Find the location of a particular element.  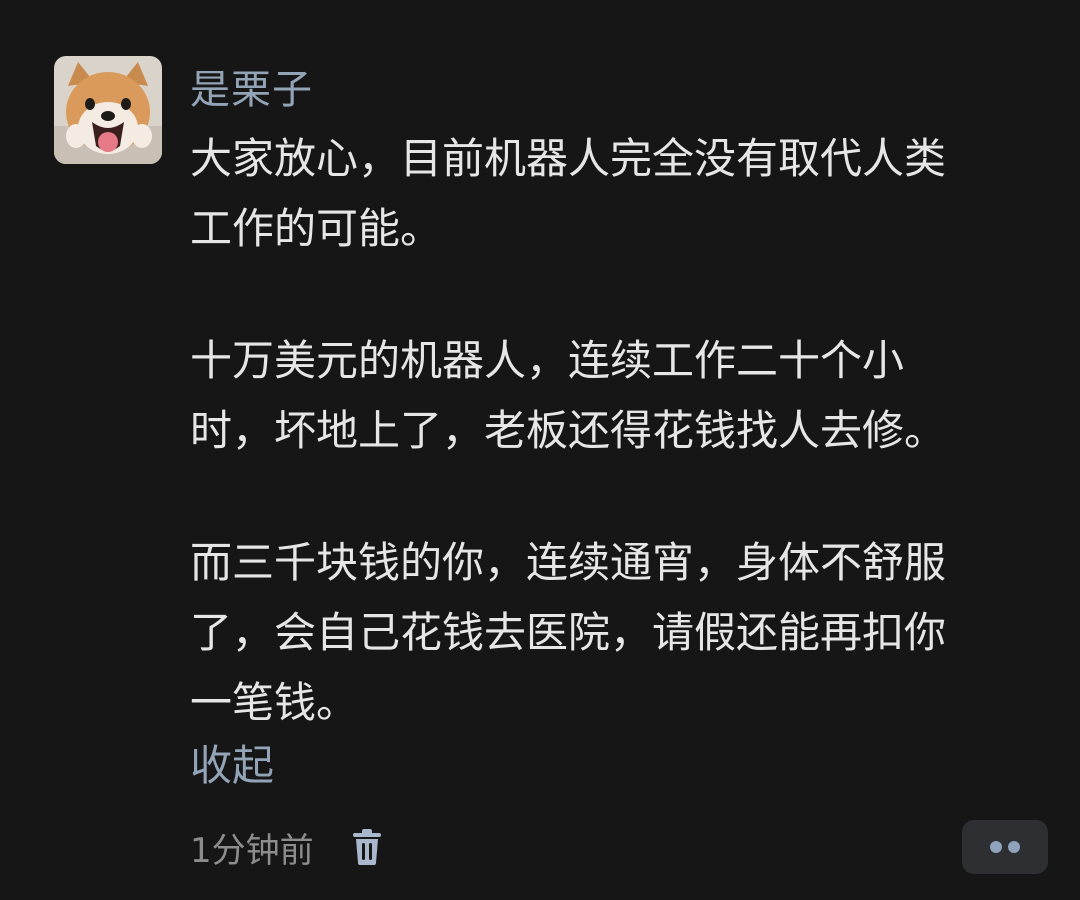

comment-meta: 1分钟前 is located at coordinates (287, 847).